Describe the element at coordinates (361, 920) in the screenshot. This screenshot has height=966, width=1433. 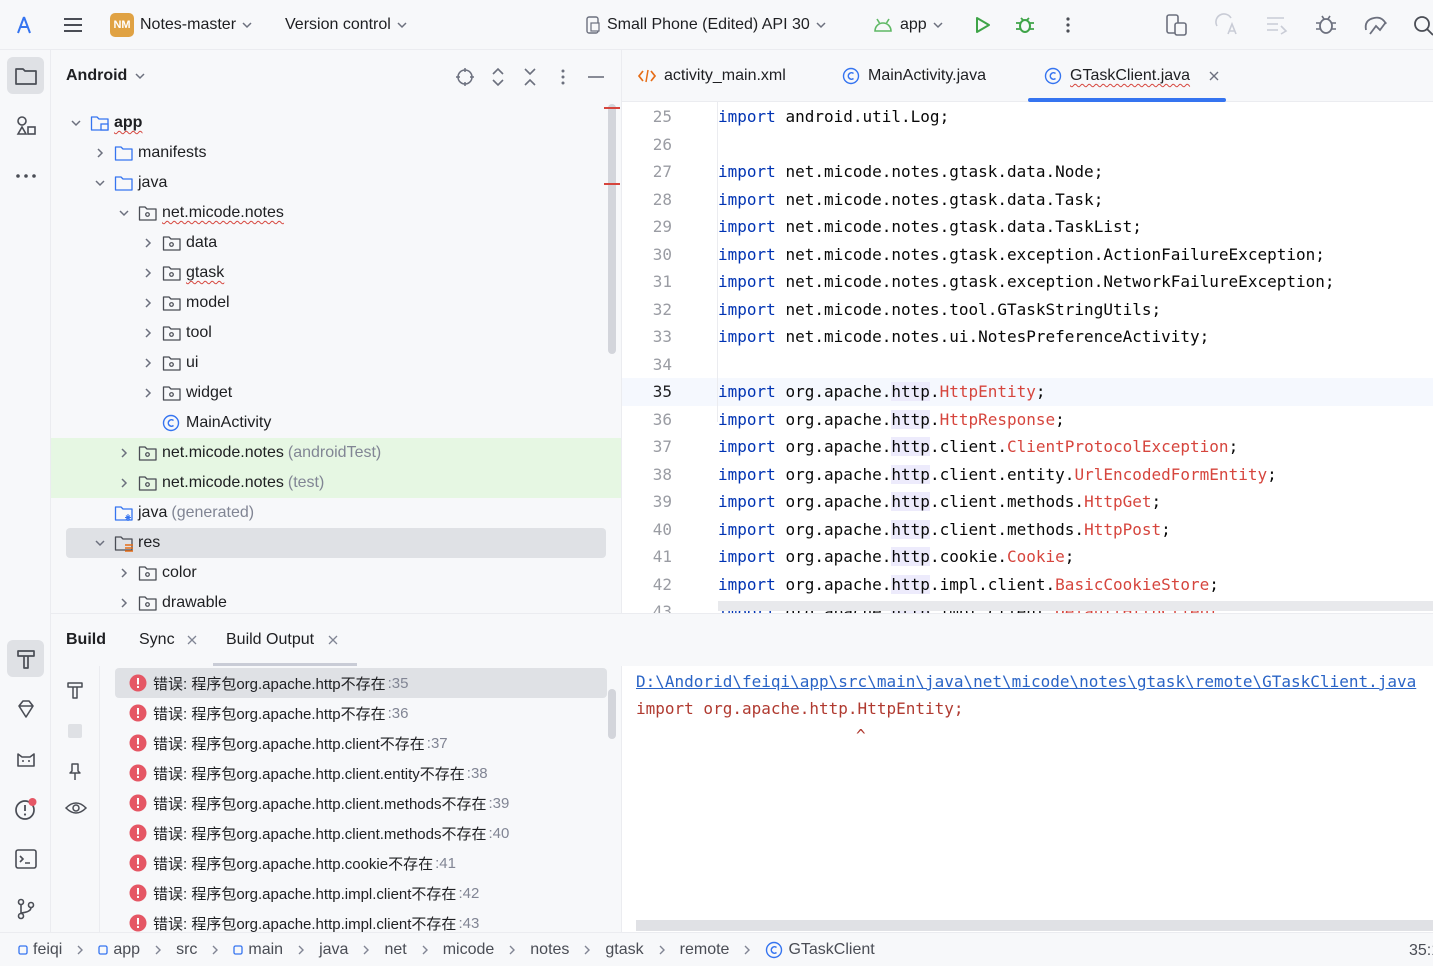
I see `build-error-item: 错误: 程序包org.apache.http.impl.client不存在:43` at that location.